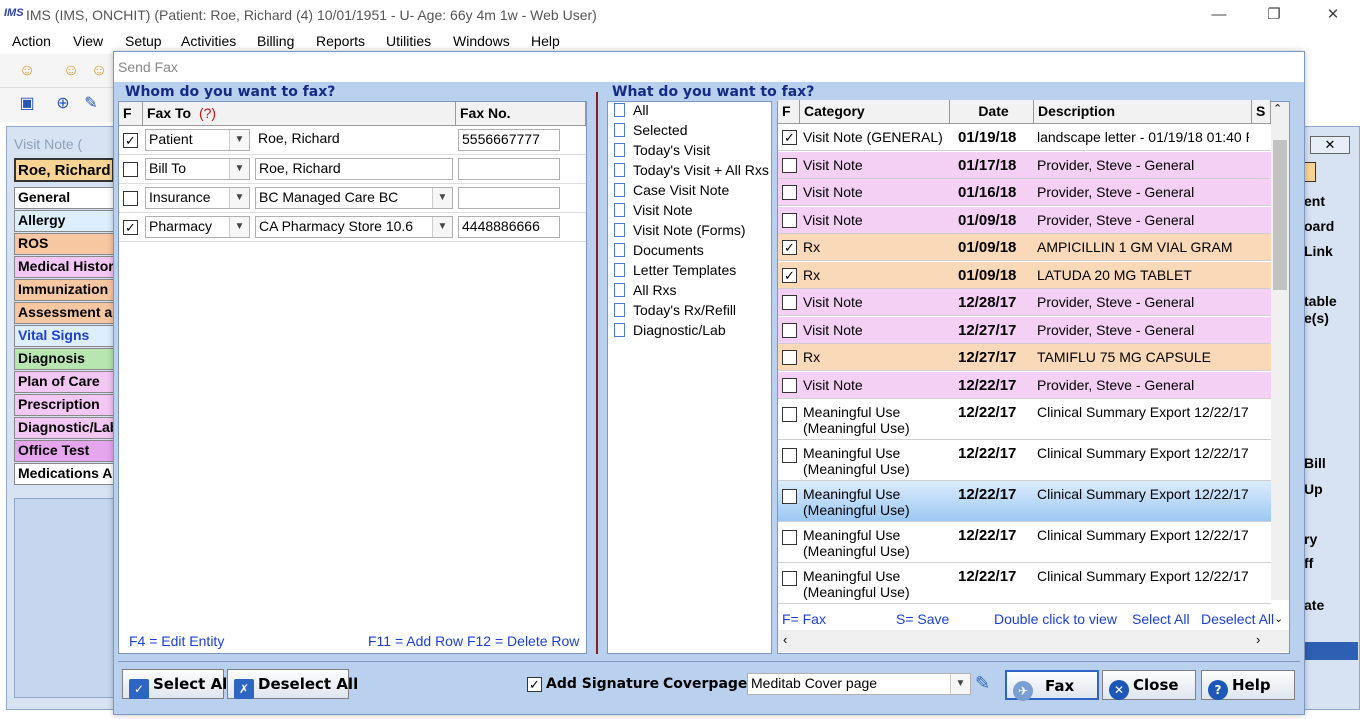 Image resolution: width=1366 pixels, height=719 pixels. What do you see at coordinates (785, 639) in the screenshot?
I see `scroll-left-icon: ‹` at bounding box center [785, 639].